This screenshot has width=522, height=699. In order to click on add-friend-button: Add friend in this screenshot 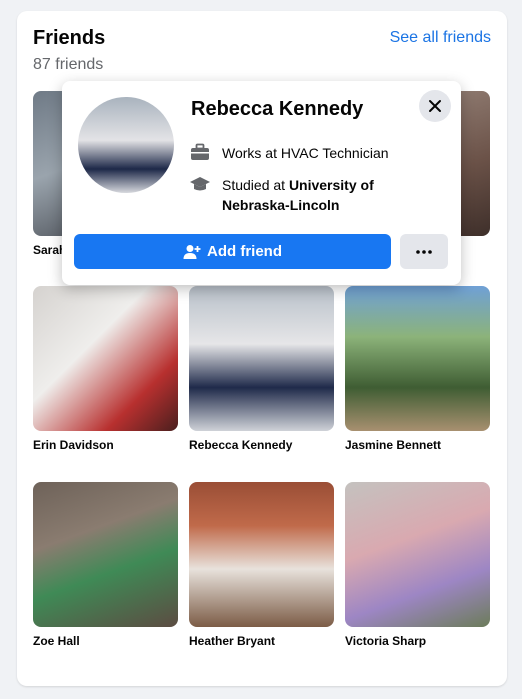, I will do `click(232, 251)`.